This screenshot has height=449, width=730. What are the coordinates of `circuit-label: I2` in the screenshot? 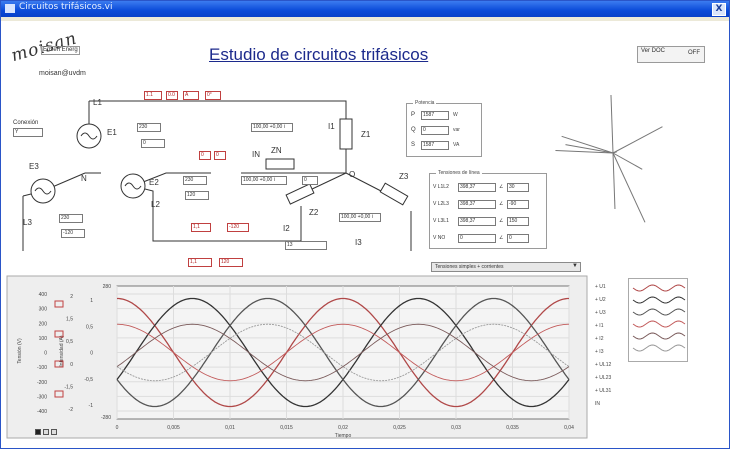 It's located at (286, 228).